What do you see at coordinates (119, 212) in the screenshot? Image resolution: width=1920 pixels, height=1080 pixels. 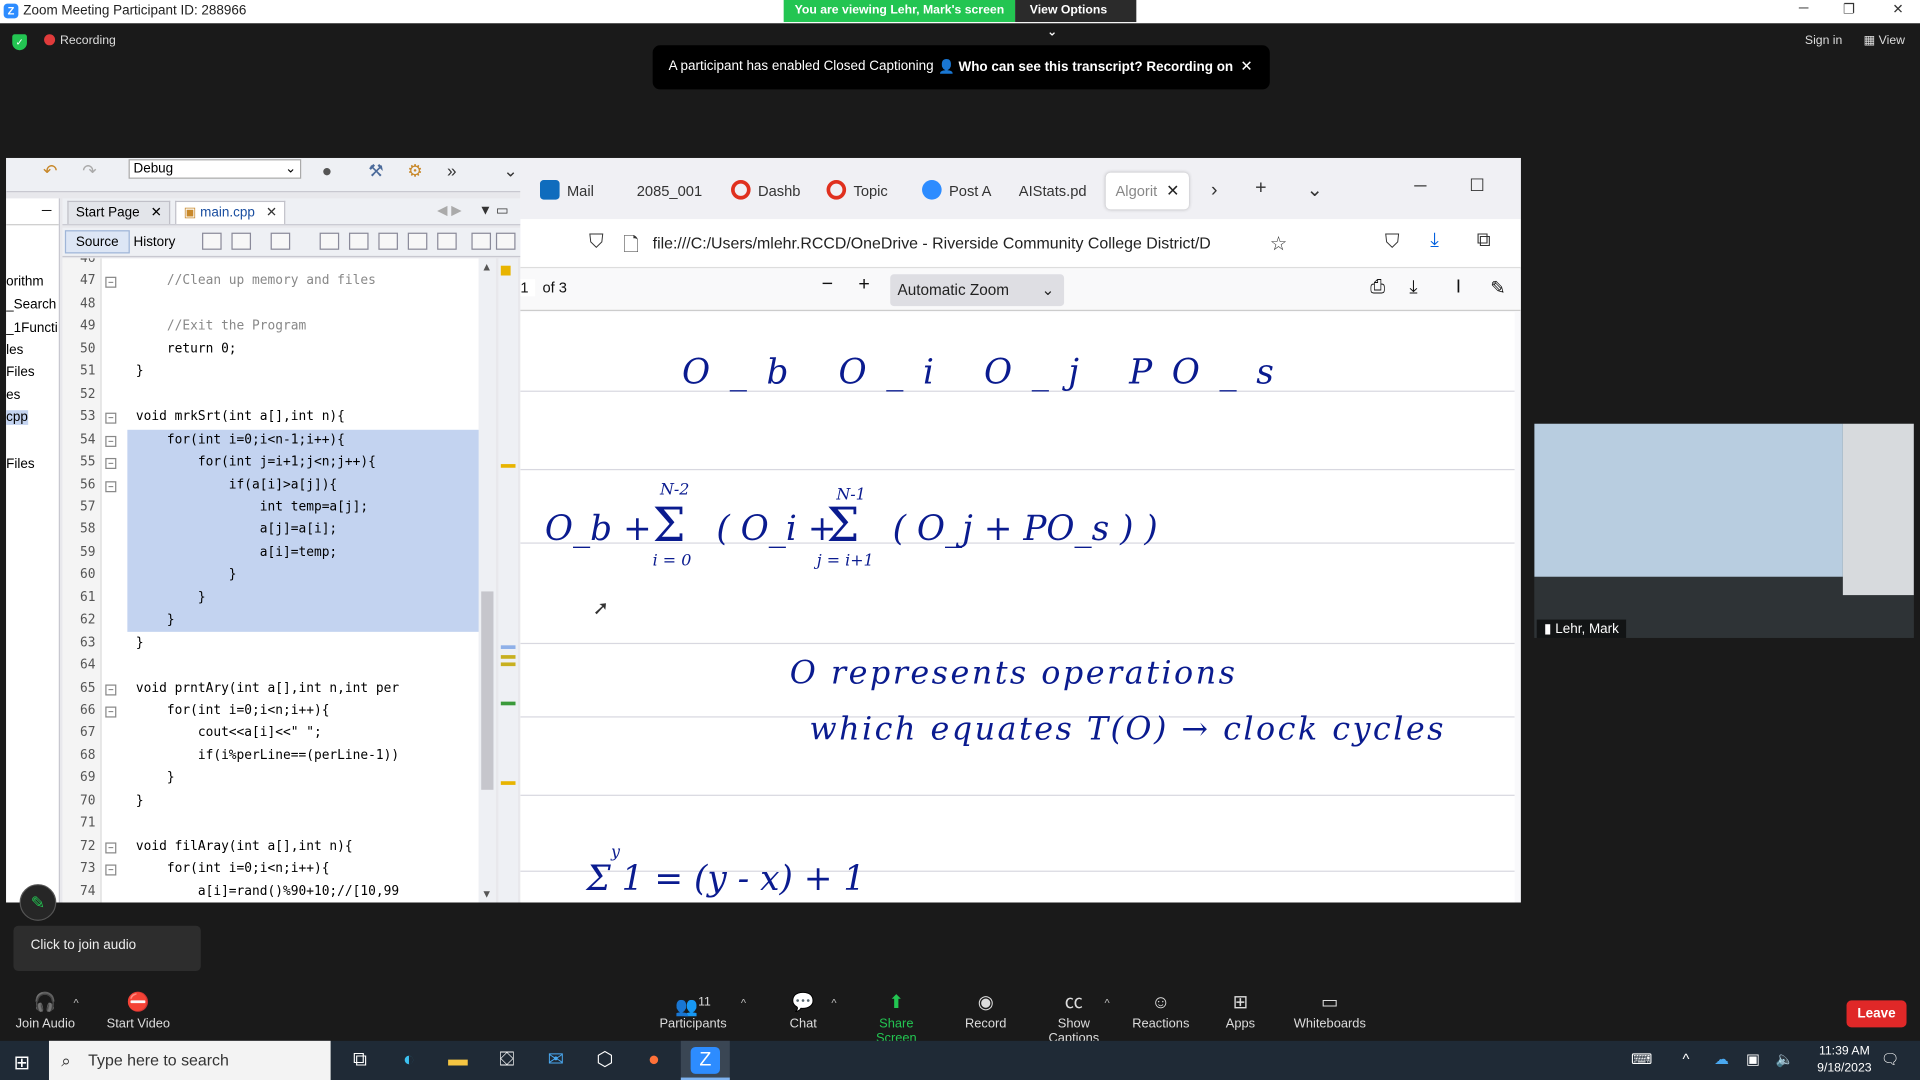 I see `tab-start-page: Start Page ✕` at bounding box center [119, 212].